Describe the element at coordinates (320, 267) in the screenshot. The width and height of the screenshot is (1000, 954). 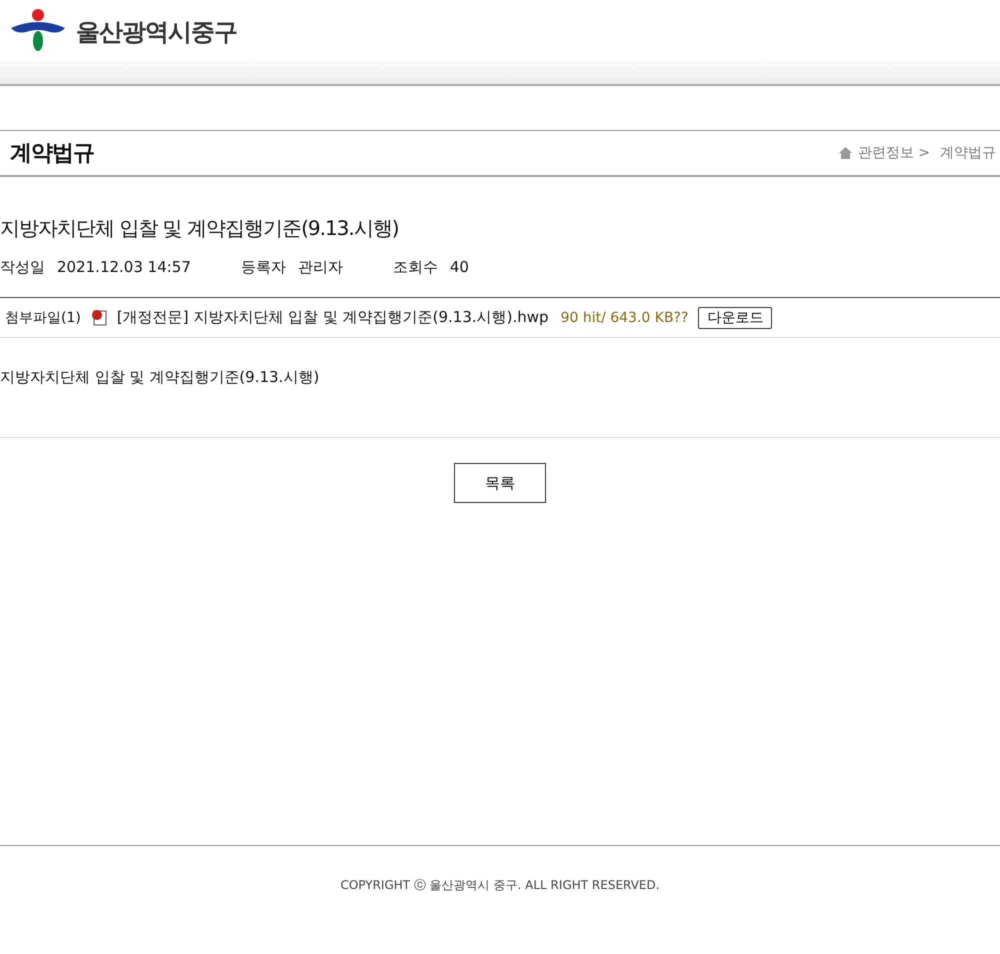
I see `meta-value: 관리자` at that location.